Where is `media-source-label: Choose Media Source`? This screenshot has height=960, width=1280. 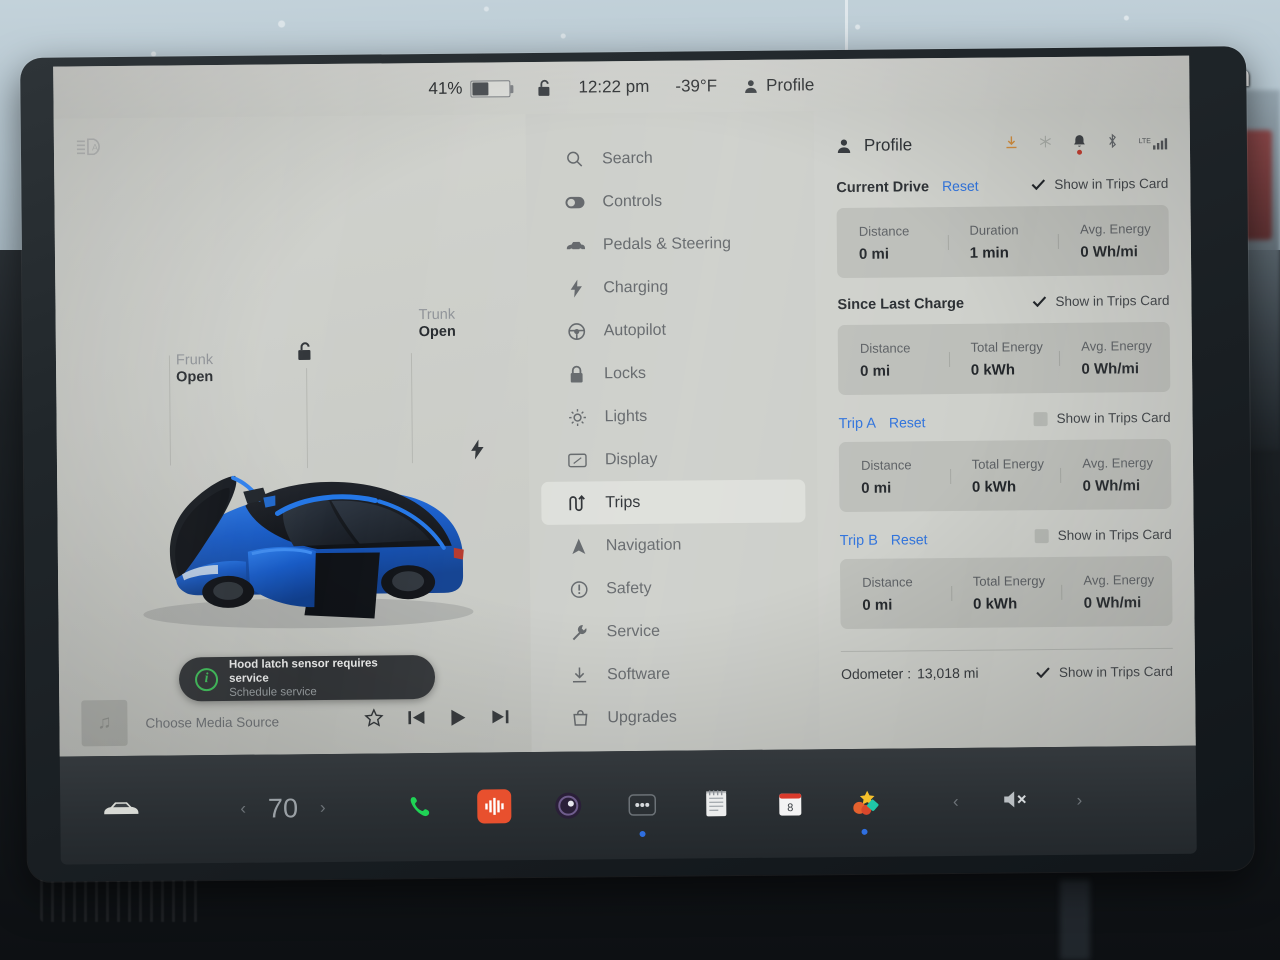
media-source-label: Choose Media Source is located at coordinates (245, 721).